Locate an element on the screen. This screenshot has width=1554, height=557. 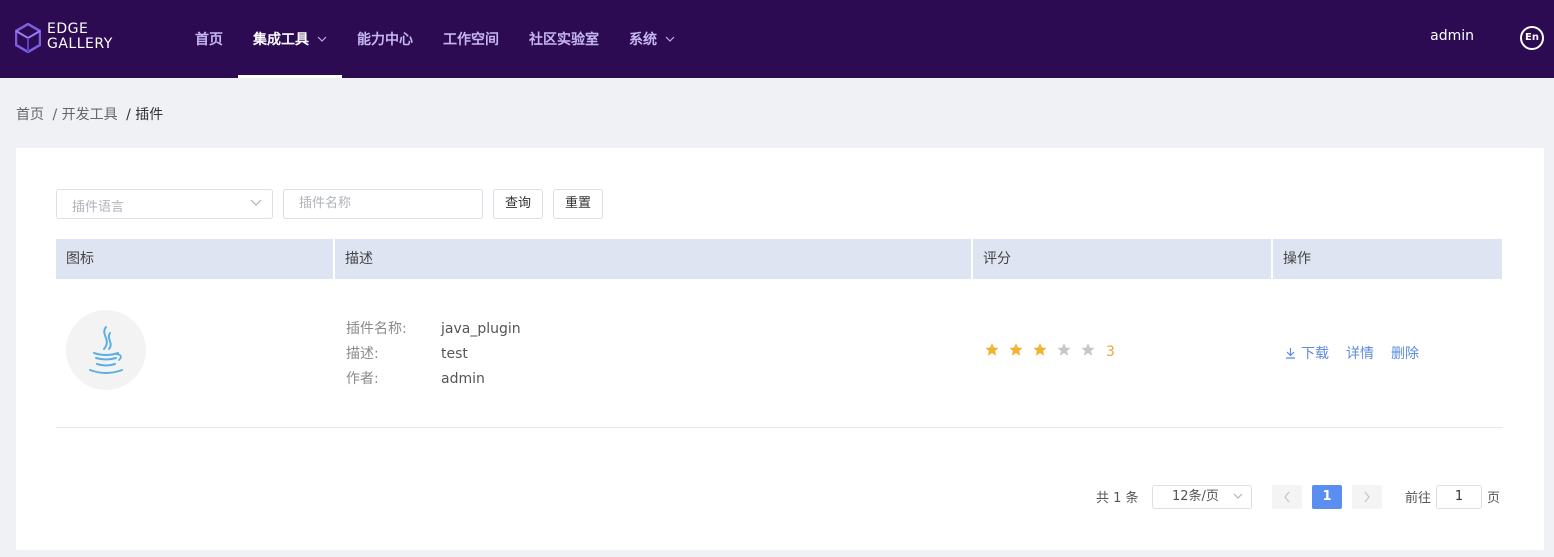
rating-value: 3 is located at coordinates (1110, 352).